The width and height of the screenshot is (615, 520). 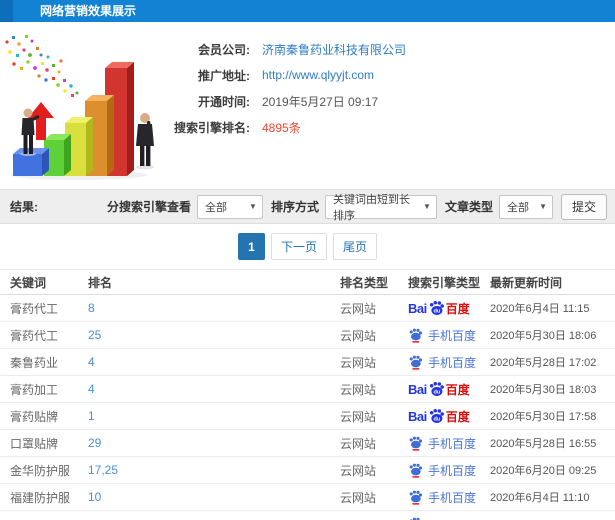 I want to click on info-row-member-company: 会员公司: 济南秦鲁药业科技有限公司, so click(x=393, y=49).